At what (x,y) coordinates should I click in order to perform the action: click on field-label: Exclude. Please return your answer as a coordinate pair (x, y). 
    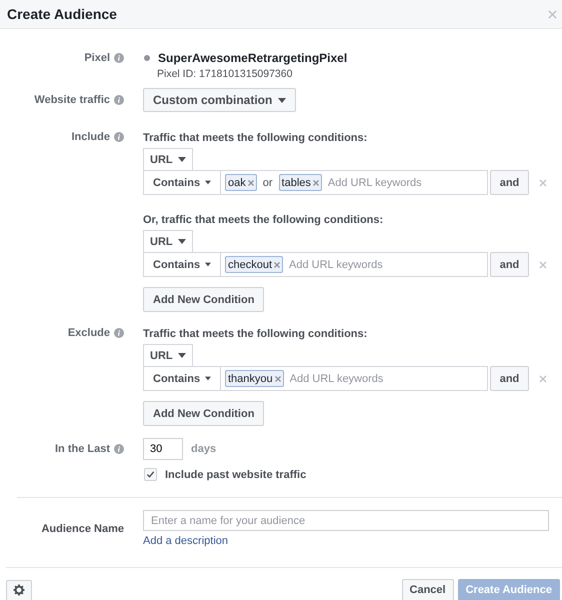
    Looking at the image, I should click on (89, 333).